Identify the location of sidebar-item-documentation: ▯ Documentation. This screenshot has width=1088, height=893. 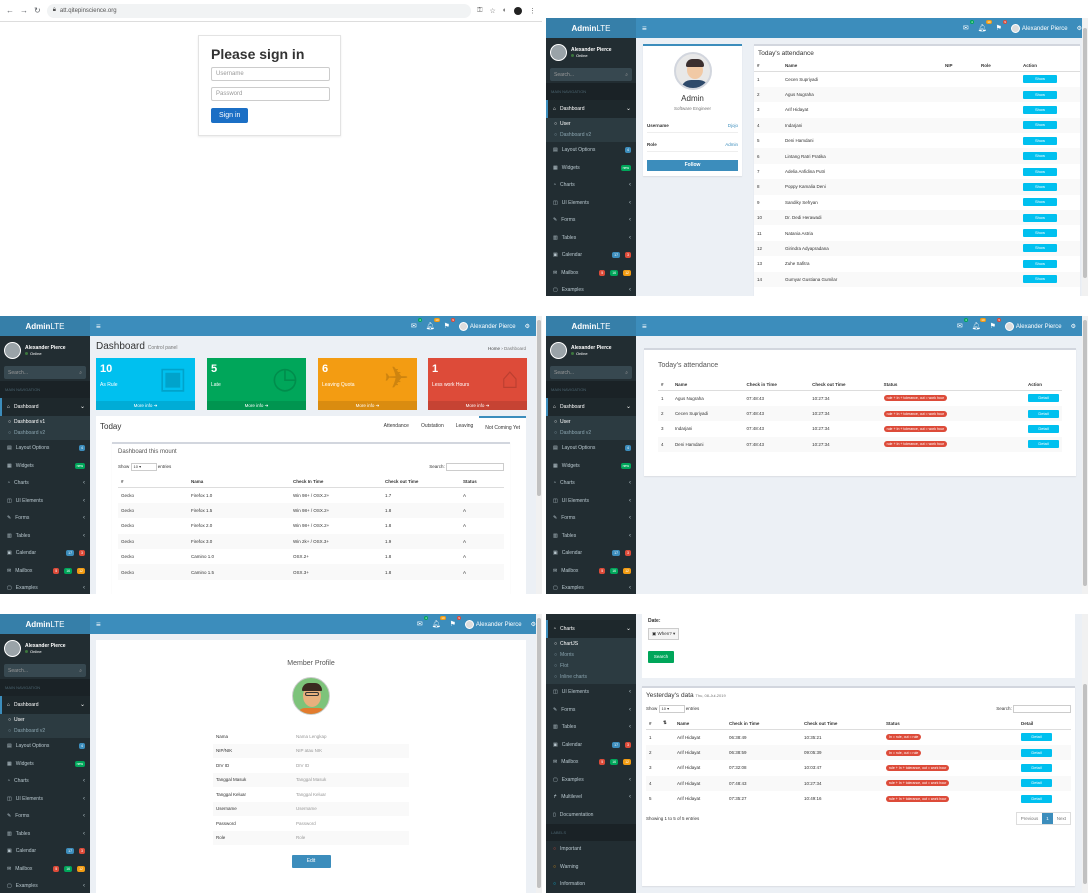
(591, 815).